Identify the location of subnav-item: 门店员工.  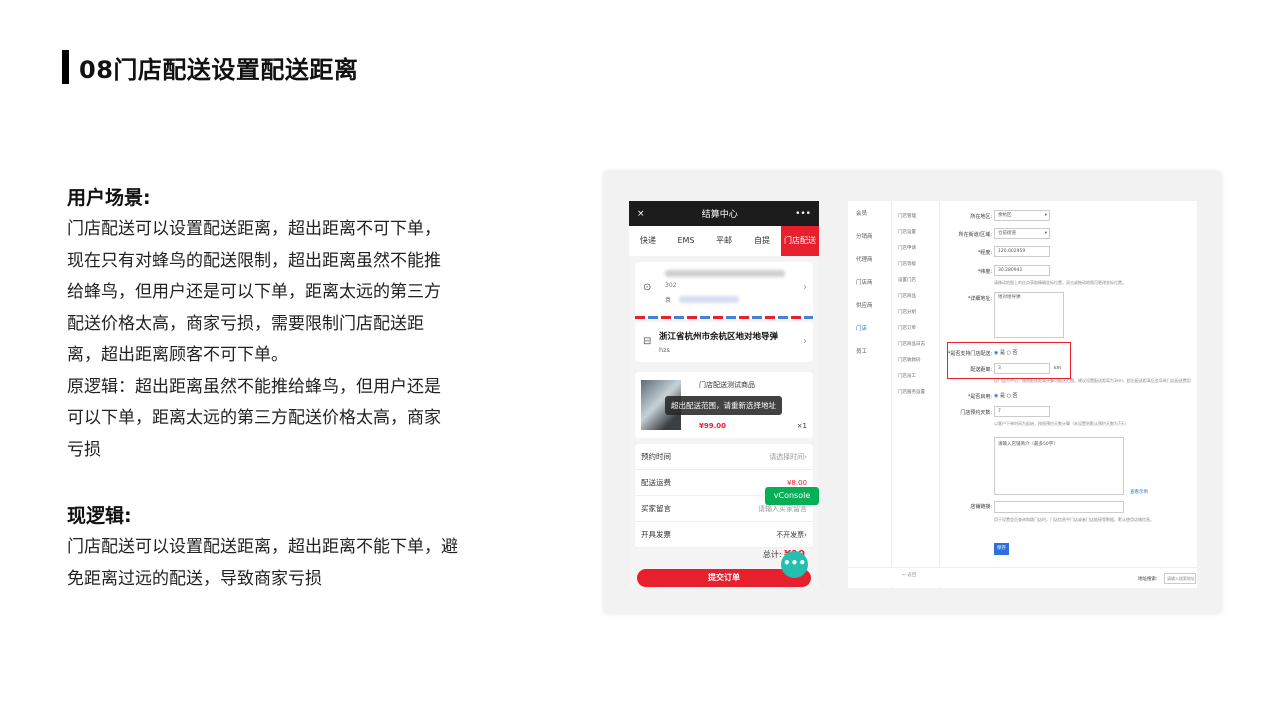
(907, 376).